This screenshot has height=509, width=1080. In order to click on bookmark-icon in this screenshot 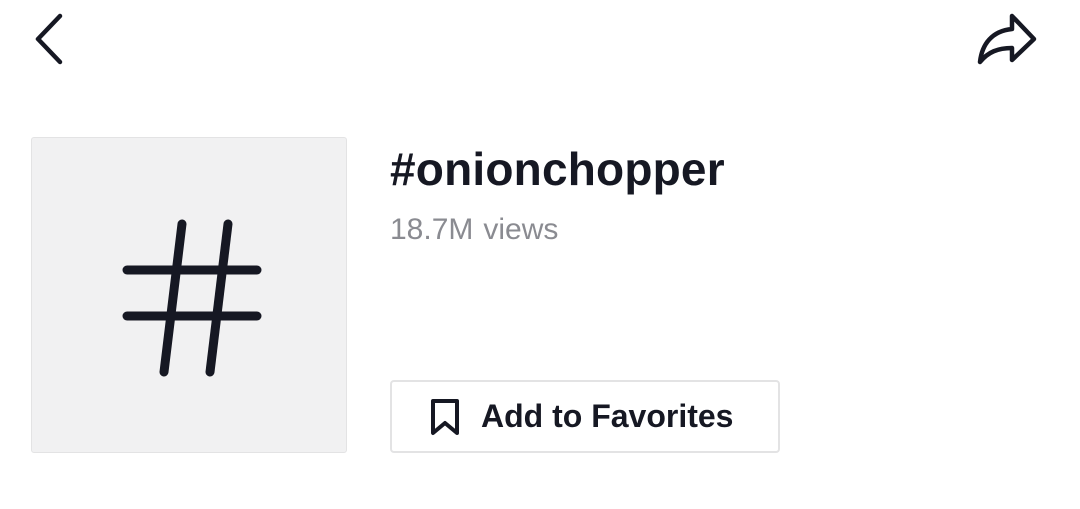, I will do `click(445, 417)`.